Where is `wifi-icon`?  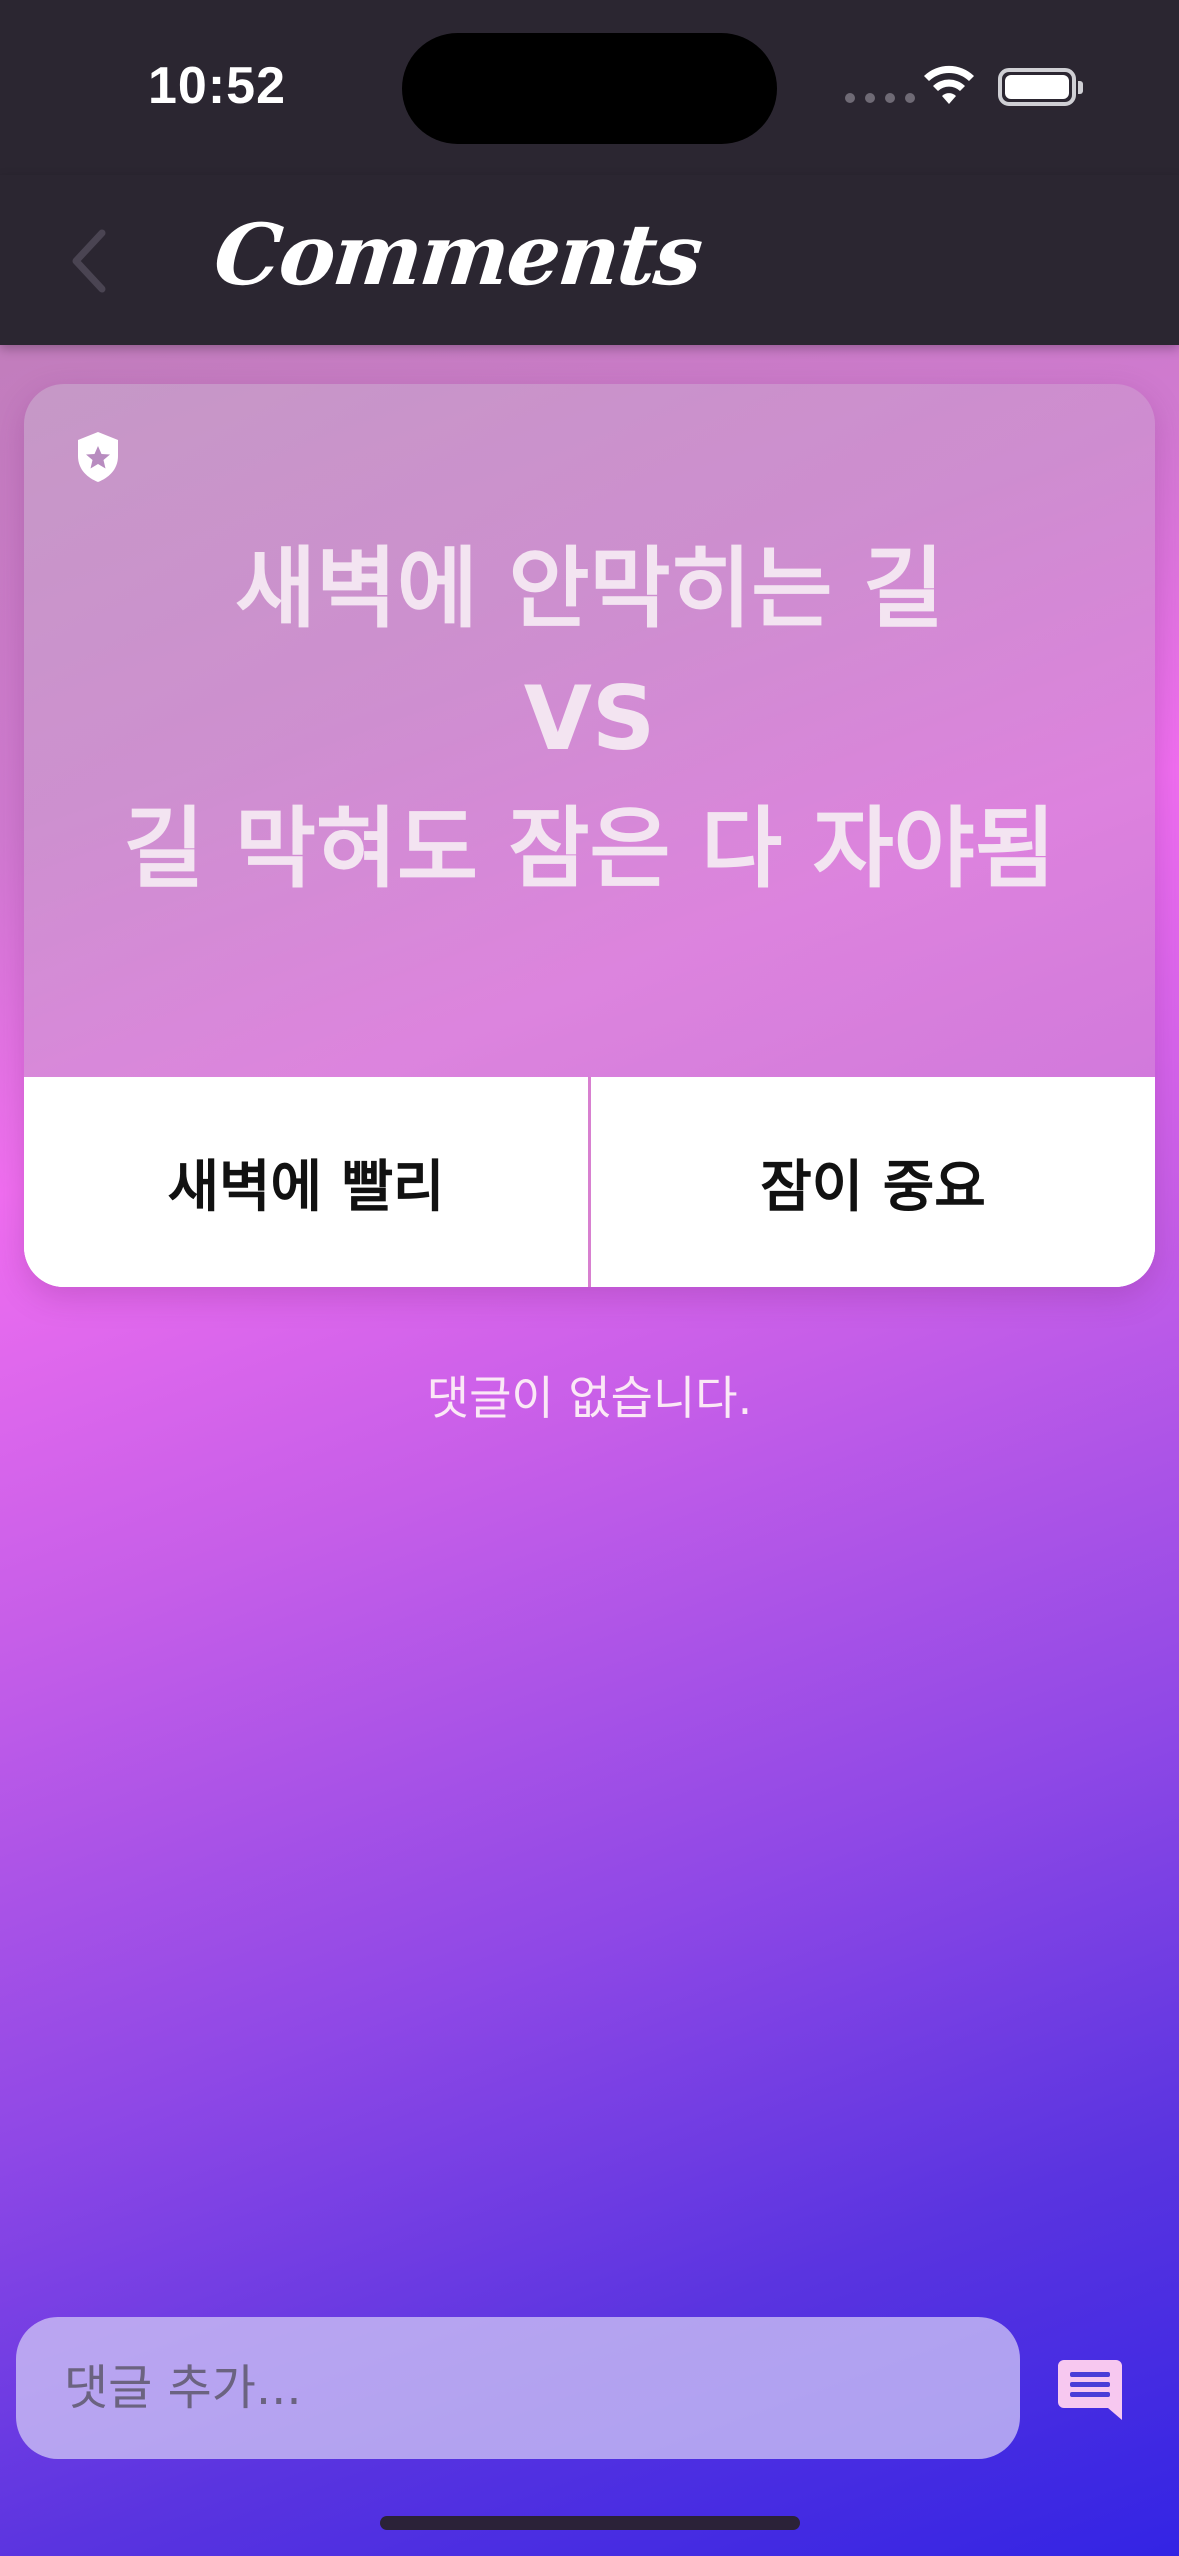 wifi-icon is located at coordinates (949, 84).